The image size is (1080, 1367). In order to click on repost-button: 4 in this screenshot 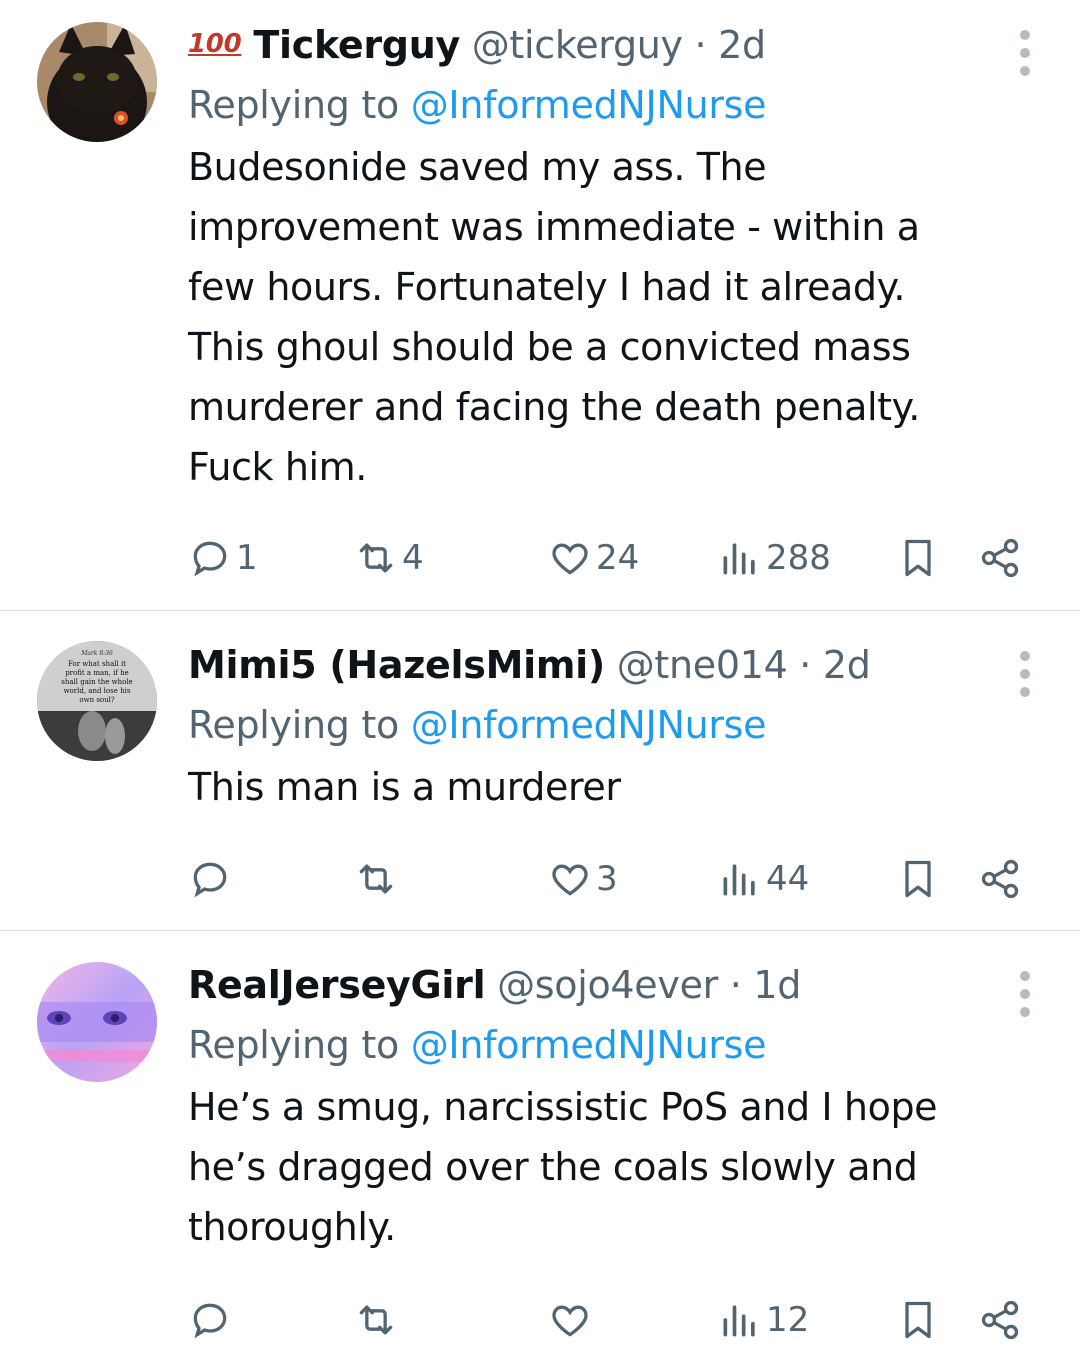, I will do `click(389, 558)`.